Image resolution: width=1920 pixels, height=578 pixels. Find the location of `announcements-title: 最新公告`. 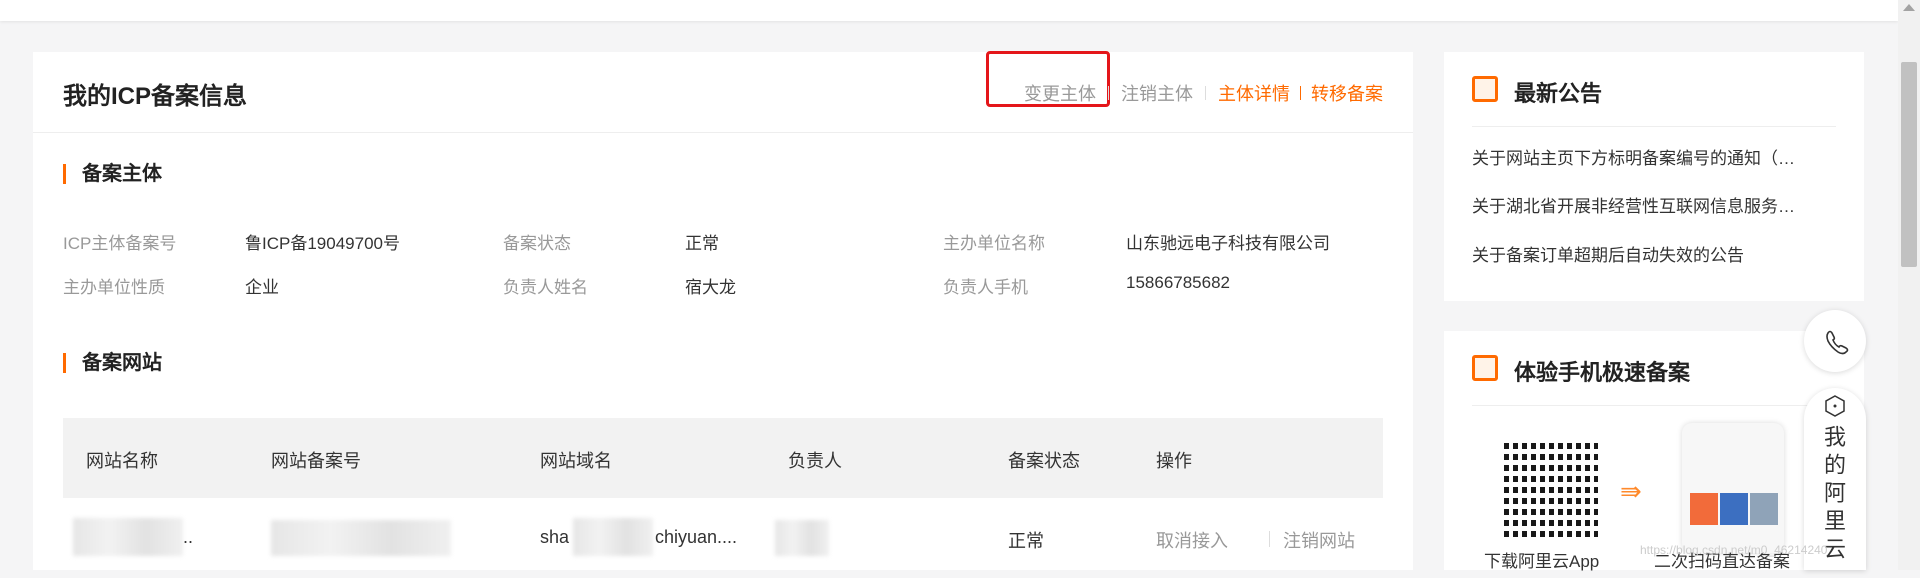

announcements-title: 最新公告 is located at coordinates (1558, 93).